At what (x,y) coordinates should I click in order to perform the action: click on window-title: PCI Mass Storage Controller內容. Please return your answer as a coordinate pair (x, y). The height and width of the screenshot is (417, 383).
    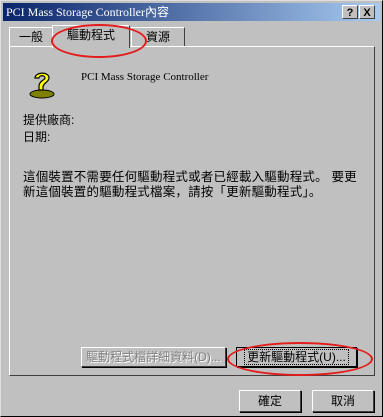
    Looking at the image, I should click on (87, 12).